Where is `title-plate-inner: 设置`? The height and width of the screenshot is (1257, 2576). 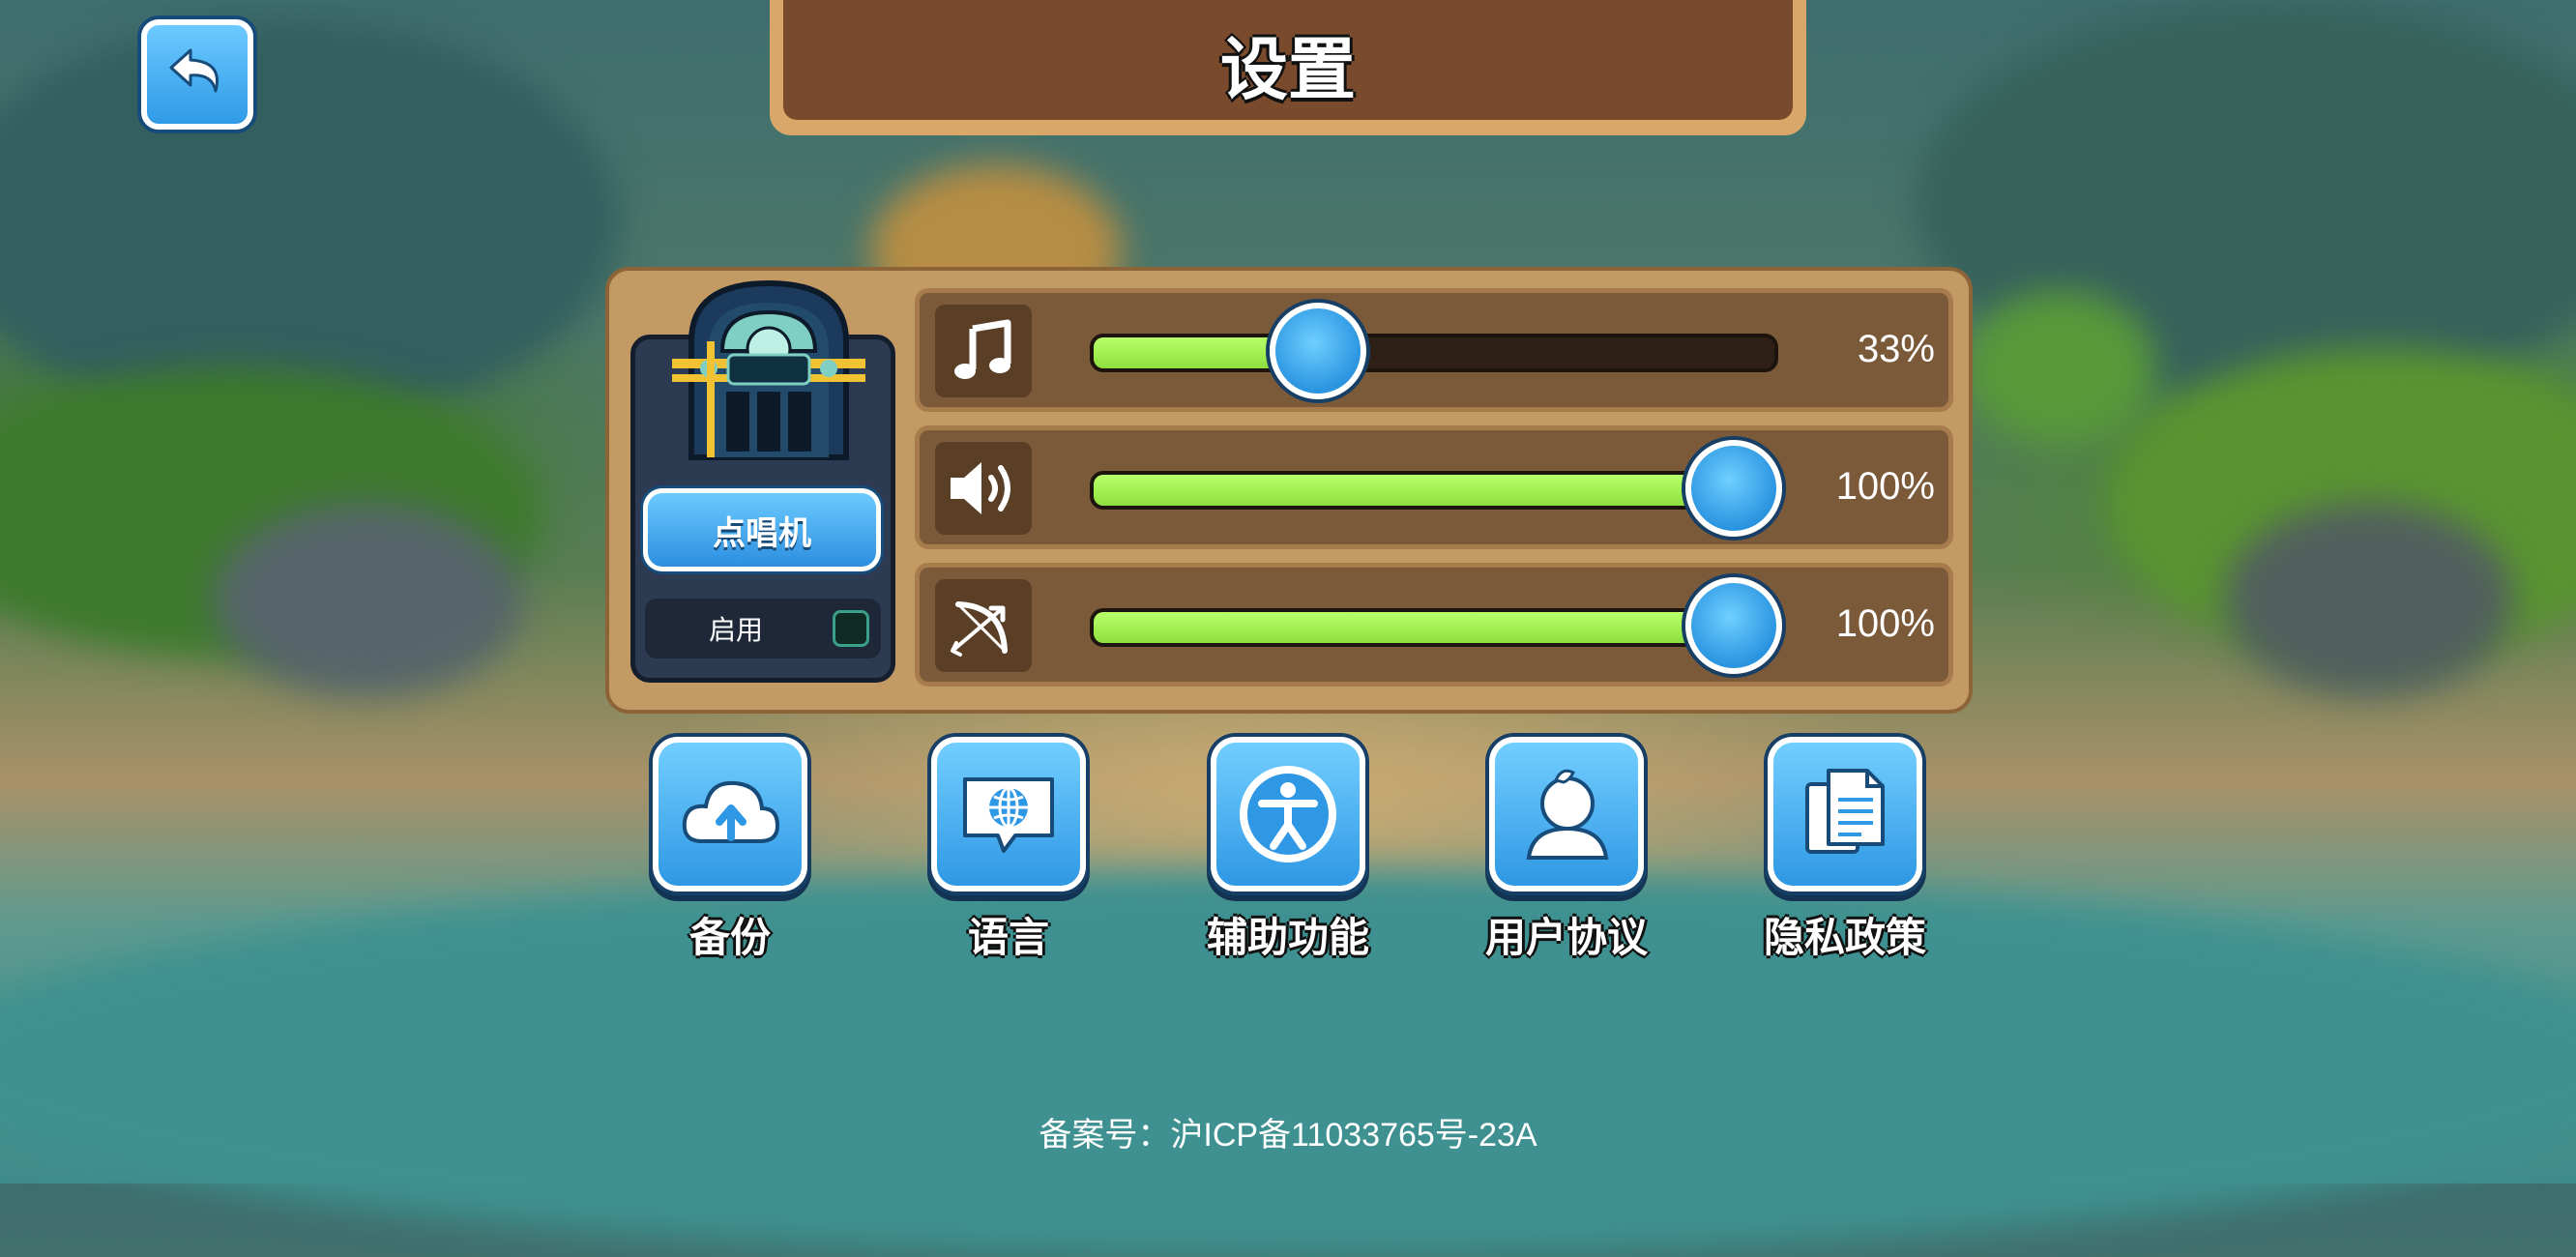
title-plate-inner: 设置 is located at coordinates (1288, 60).